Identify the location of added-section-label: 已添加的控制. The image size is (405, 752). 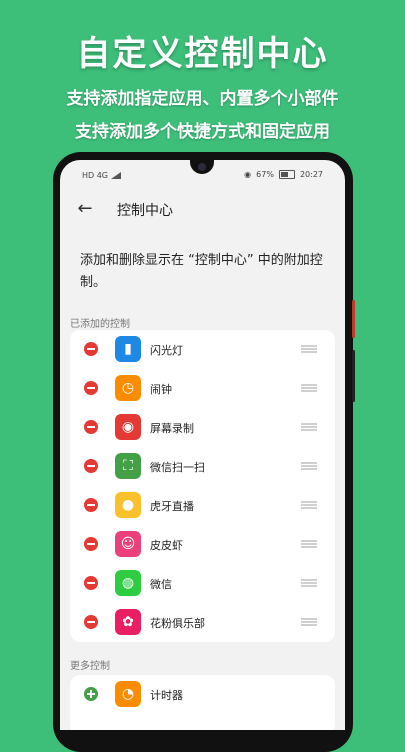
(100, 324).